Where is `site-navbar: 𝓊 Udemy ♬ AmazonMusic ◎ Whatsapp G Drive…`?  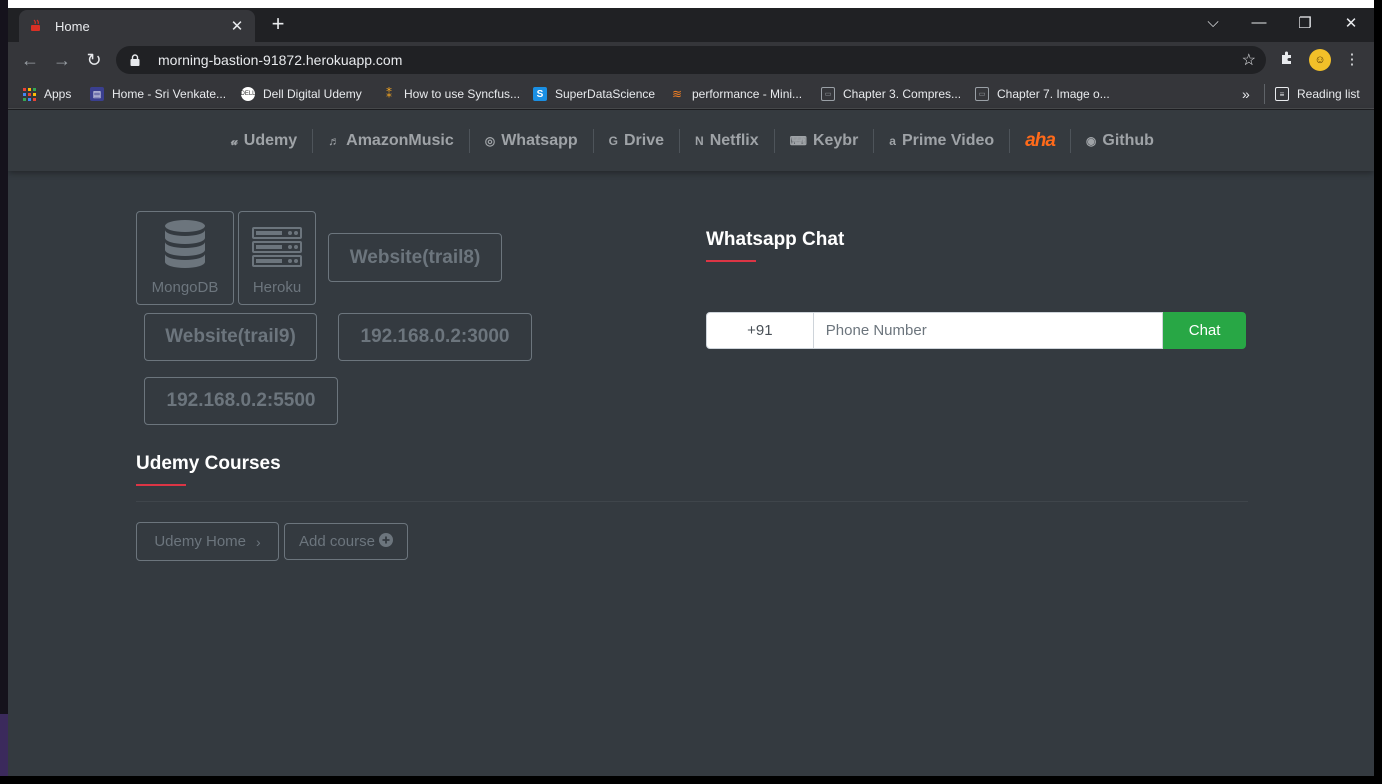
site-navbar: 𝓊 Udemy ♬ AmazonMusic ◎ Whatsapp G Drive… is located at coordinates (691, 140).